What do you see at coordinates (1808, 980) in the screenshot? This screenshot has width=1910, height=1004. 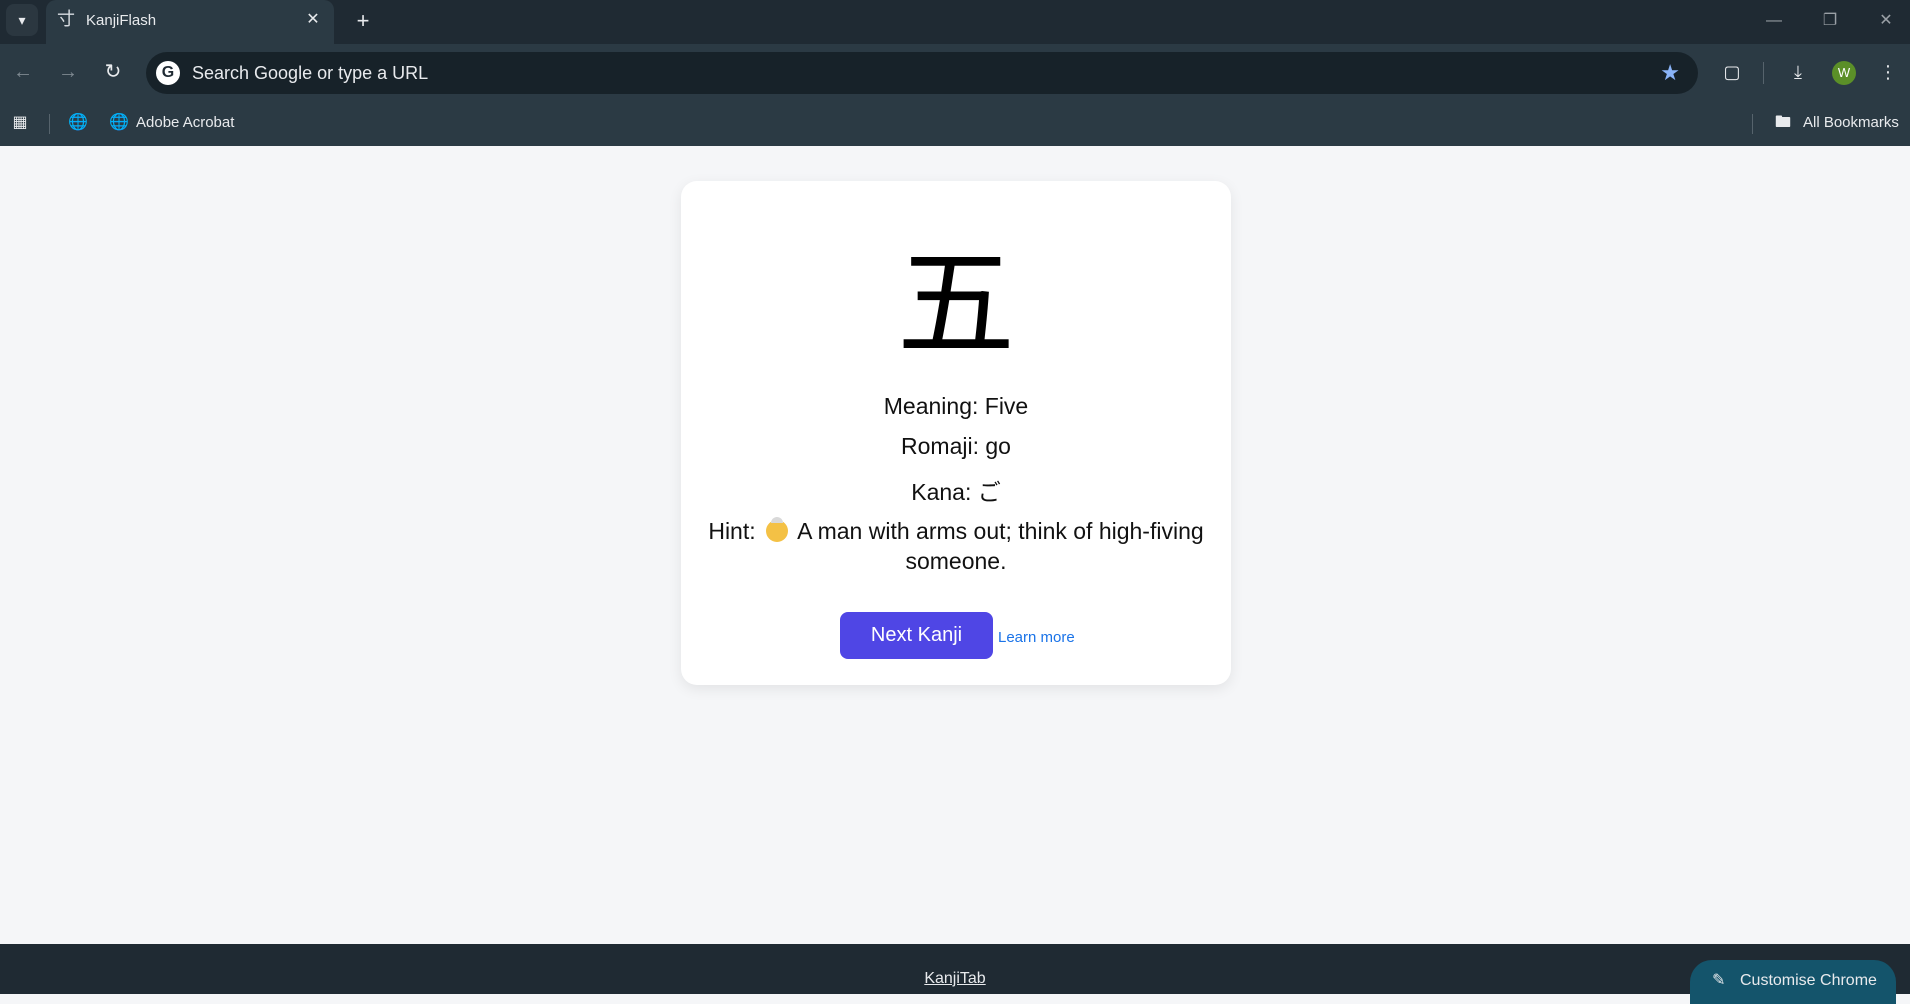 I see `customise-chrome-label: Customise Chrome` at bounding box center [1808, 980].